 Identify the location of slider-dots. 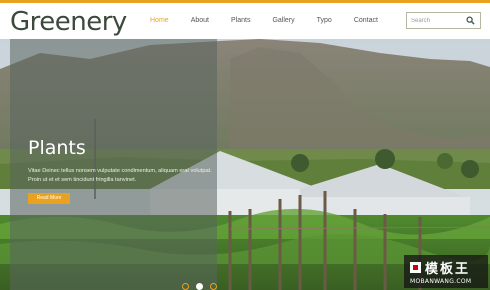
(199, 286).